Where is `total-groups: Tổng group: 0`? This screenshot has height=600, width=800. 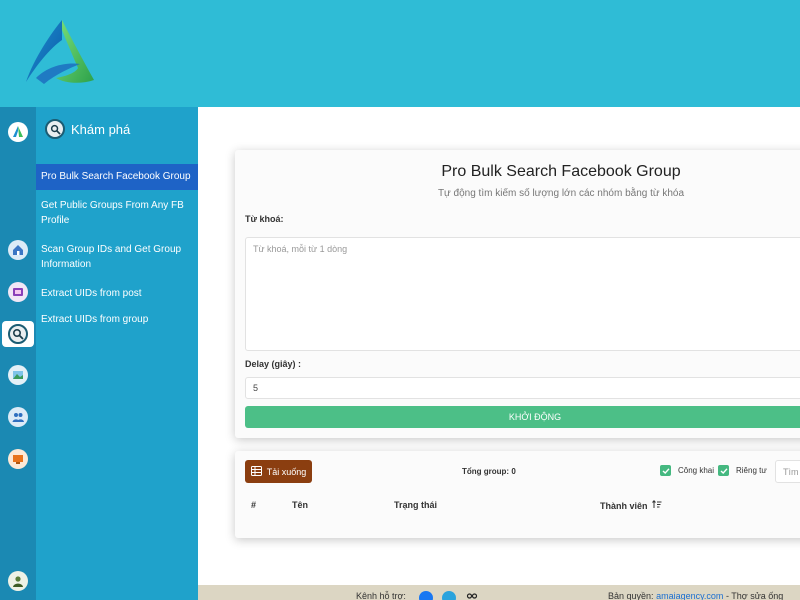
total-groups: Tổng group: 0 is located at coordinates (489, 471).